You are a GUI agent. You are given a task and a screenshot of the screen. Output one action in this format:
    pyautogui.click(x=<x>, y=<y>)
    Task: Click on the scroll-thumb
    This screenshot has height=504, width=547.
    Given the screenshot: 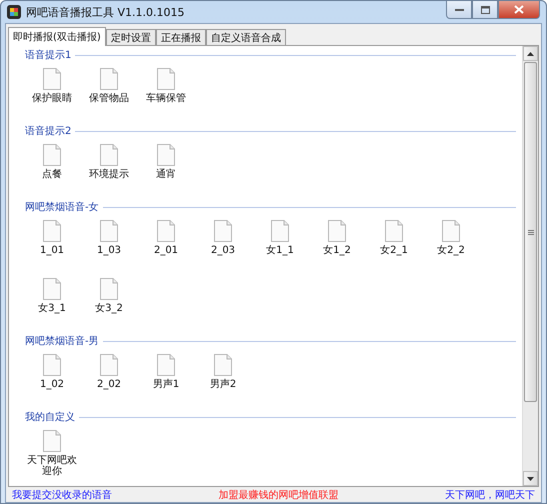 What is the action you would take?
    pyautogui.click(x=530, y=232)
    